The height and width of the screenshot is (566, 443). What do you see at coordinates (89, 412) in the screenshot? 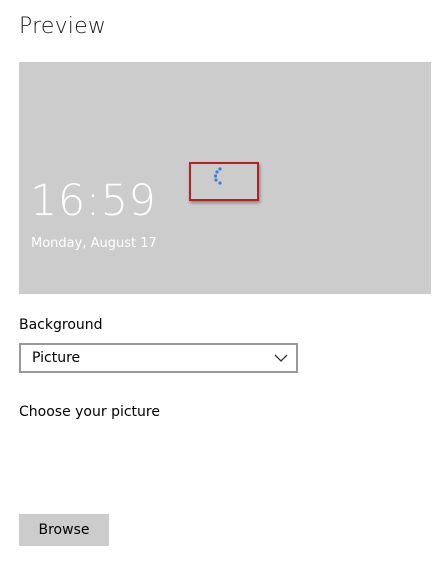
I see `choose-picture-label: Choose your picture` at bounding box center [89, 412].